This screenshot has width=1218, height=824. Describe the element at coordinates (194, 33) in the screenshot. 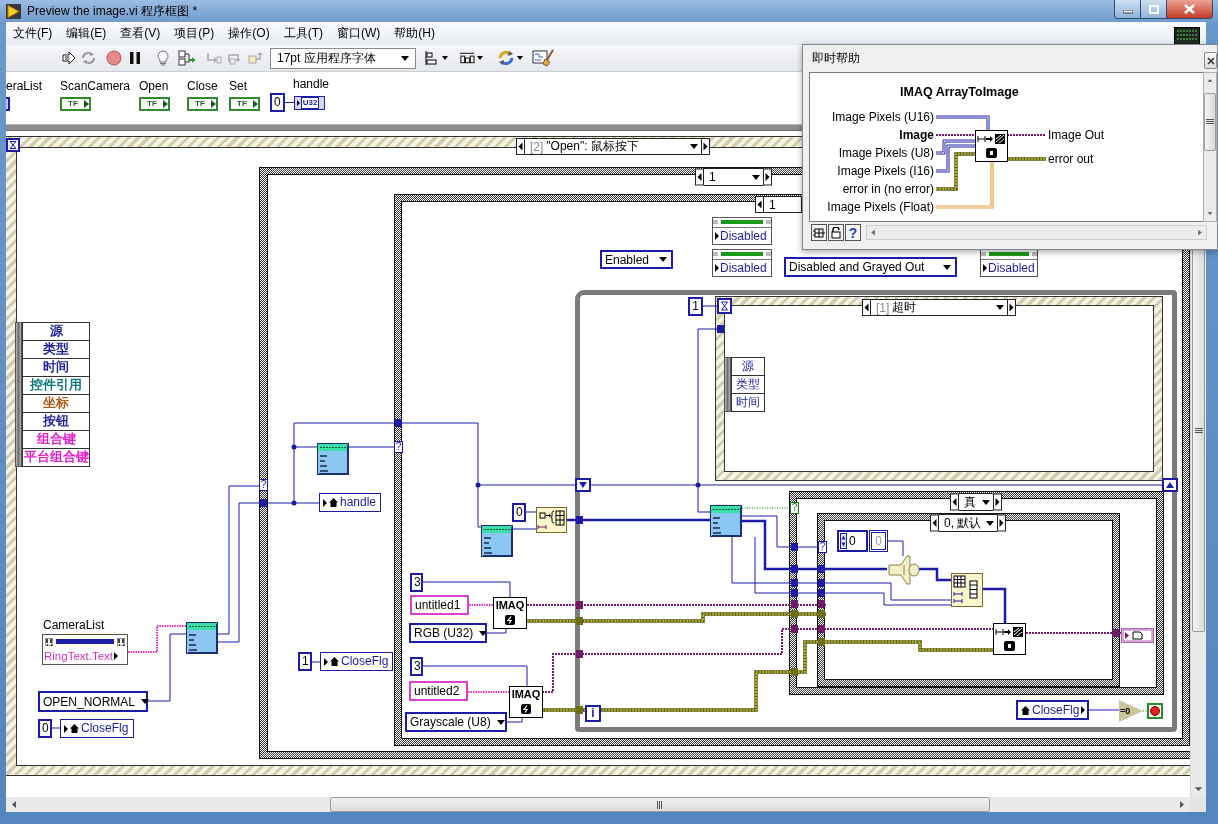

I see `menu-item: 项目(P)` at that location.